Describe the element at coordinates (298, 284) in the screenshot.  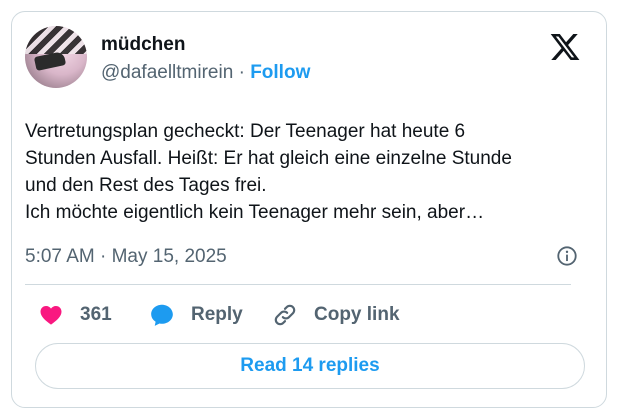
I see `divider` at that location.